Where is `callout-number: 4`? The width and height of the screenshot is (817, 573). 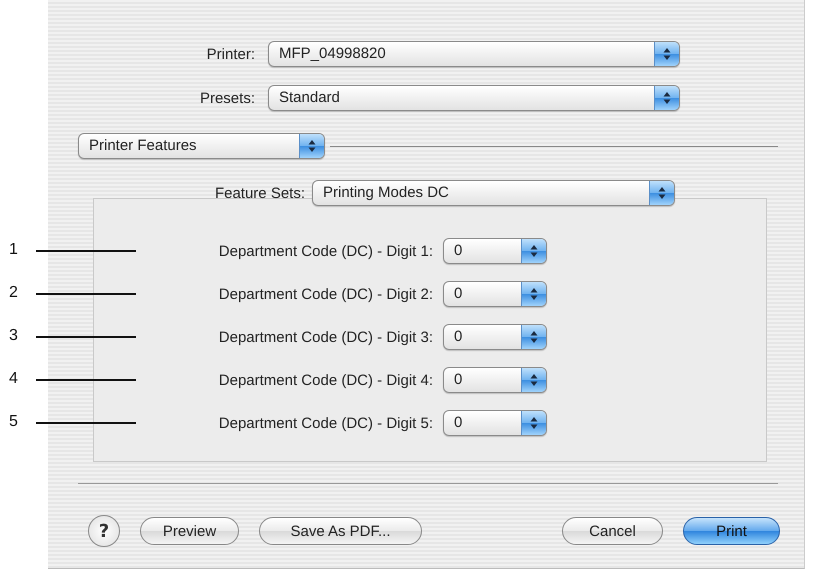
callout-number: 4 is located at coordinates (13, 379).